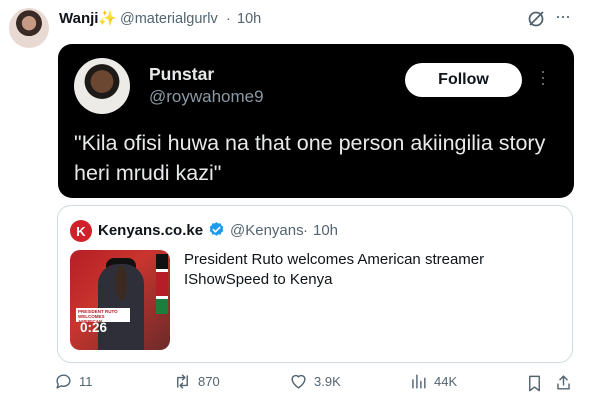 The width and height of the screenshot is (596, 404). What do you see at coordinates (326, 230) in the screenshot?
I see `quote-time: 10h` at bounding box center [326, 230].